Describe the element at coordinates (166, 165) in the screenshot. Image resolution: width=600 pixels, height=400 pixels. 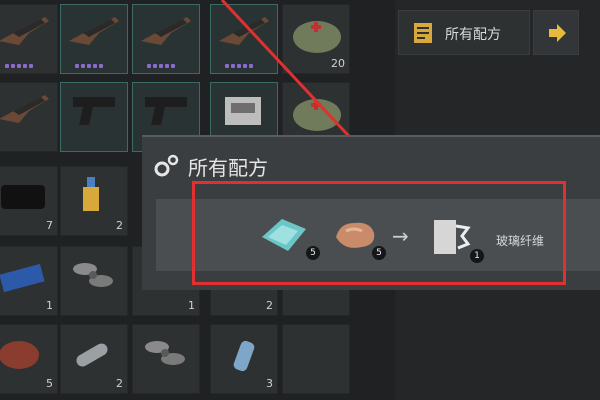
I see `gears-icon` at that location.